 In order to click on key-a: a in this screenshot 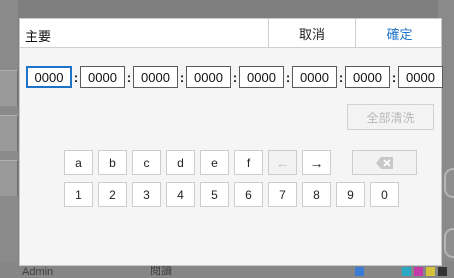, I will do `click(78, 162)`.